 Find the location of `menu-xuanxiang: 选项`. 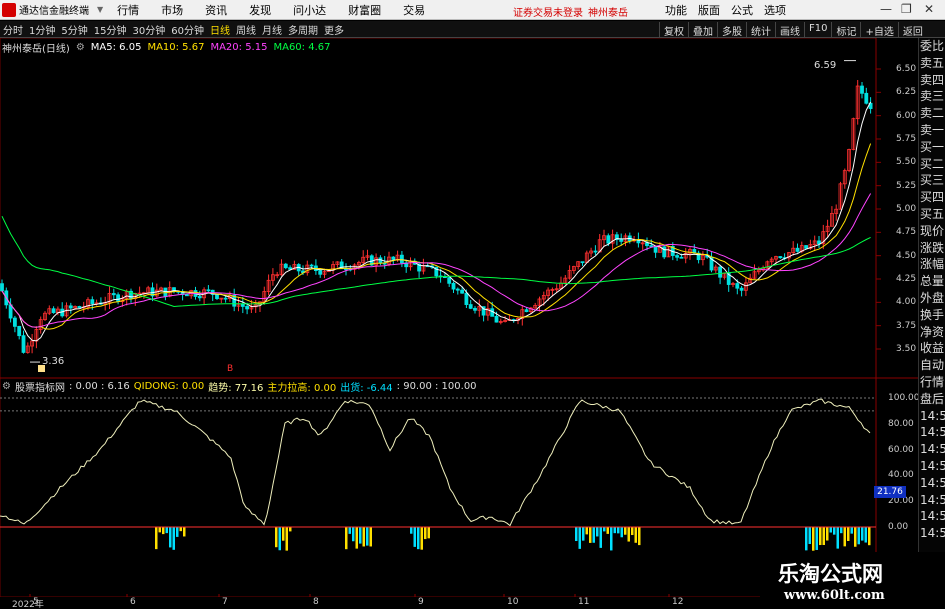

menu-xuanxiang: 选项 is located at coordinates (775, 10).